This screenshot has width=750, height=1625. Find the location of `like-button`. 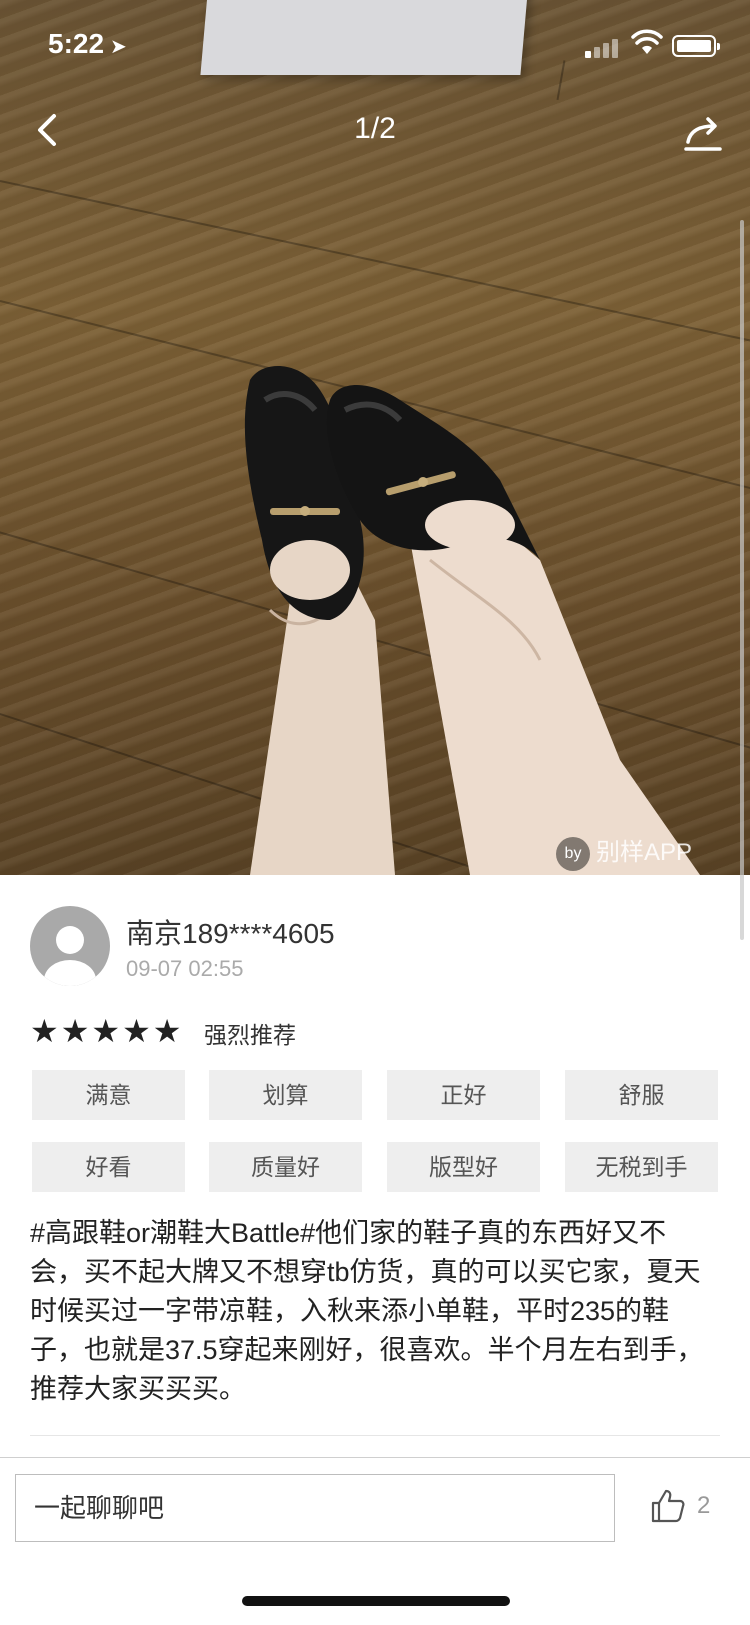

like-button is located at coordinates (668, 1506).